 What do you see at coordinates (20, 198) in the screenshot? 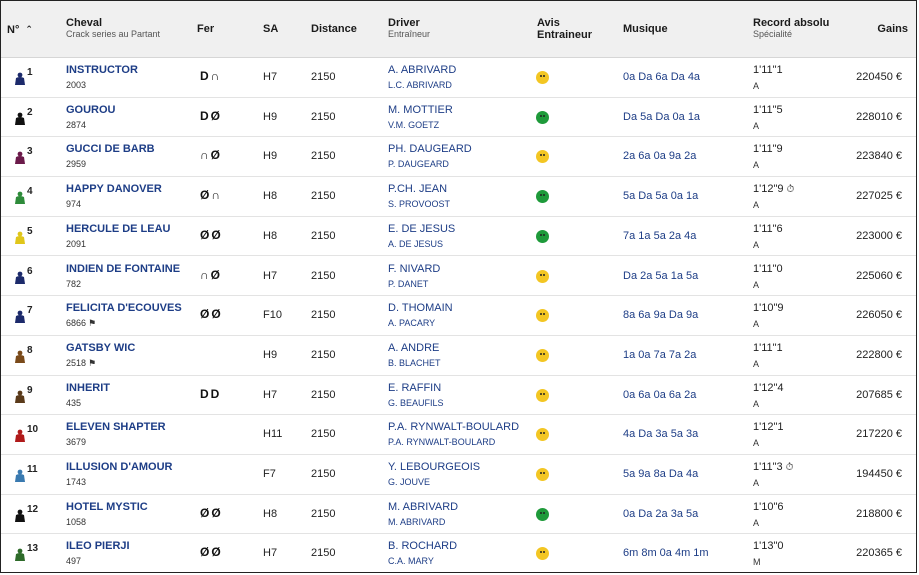
I see `jockey-silk-icon` at bounding box center [20, 198].